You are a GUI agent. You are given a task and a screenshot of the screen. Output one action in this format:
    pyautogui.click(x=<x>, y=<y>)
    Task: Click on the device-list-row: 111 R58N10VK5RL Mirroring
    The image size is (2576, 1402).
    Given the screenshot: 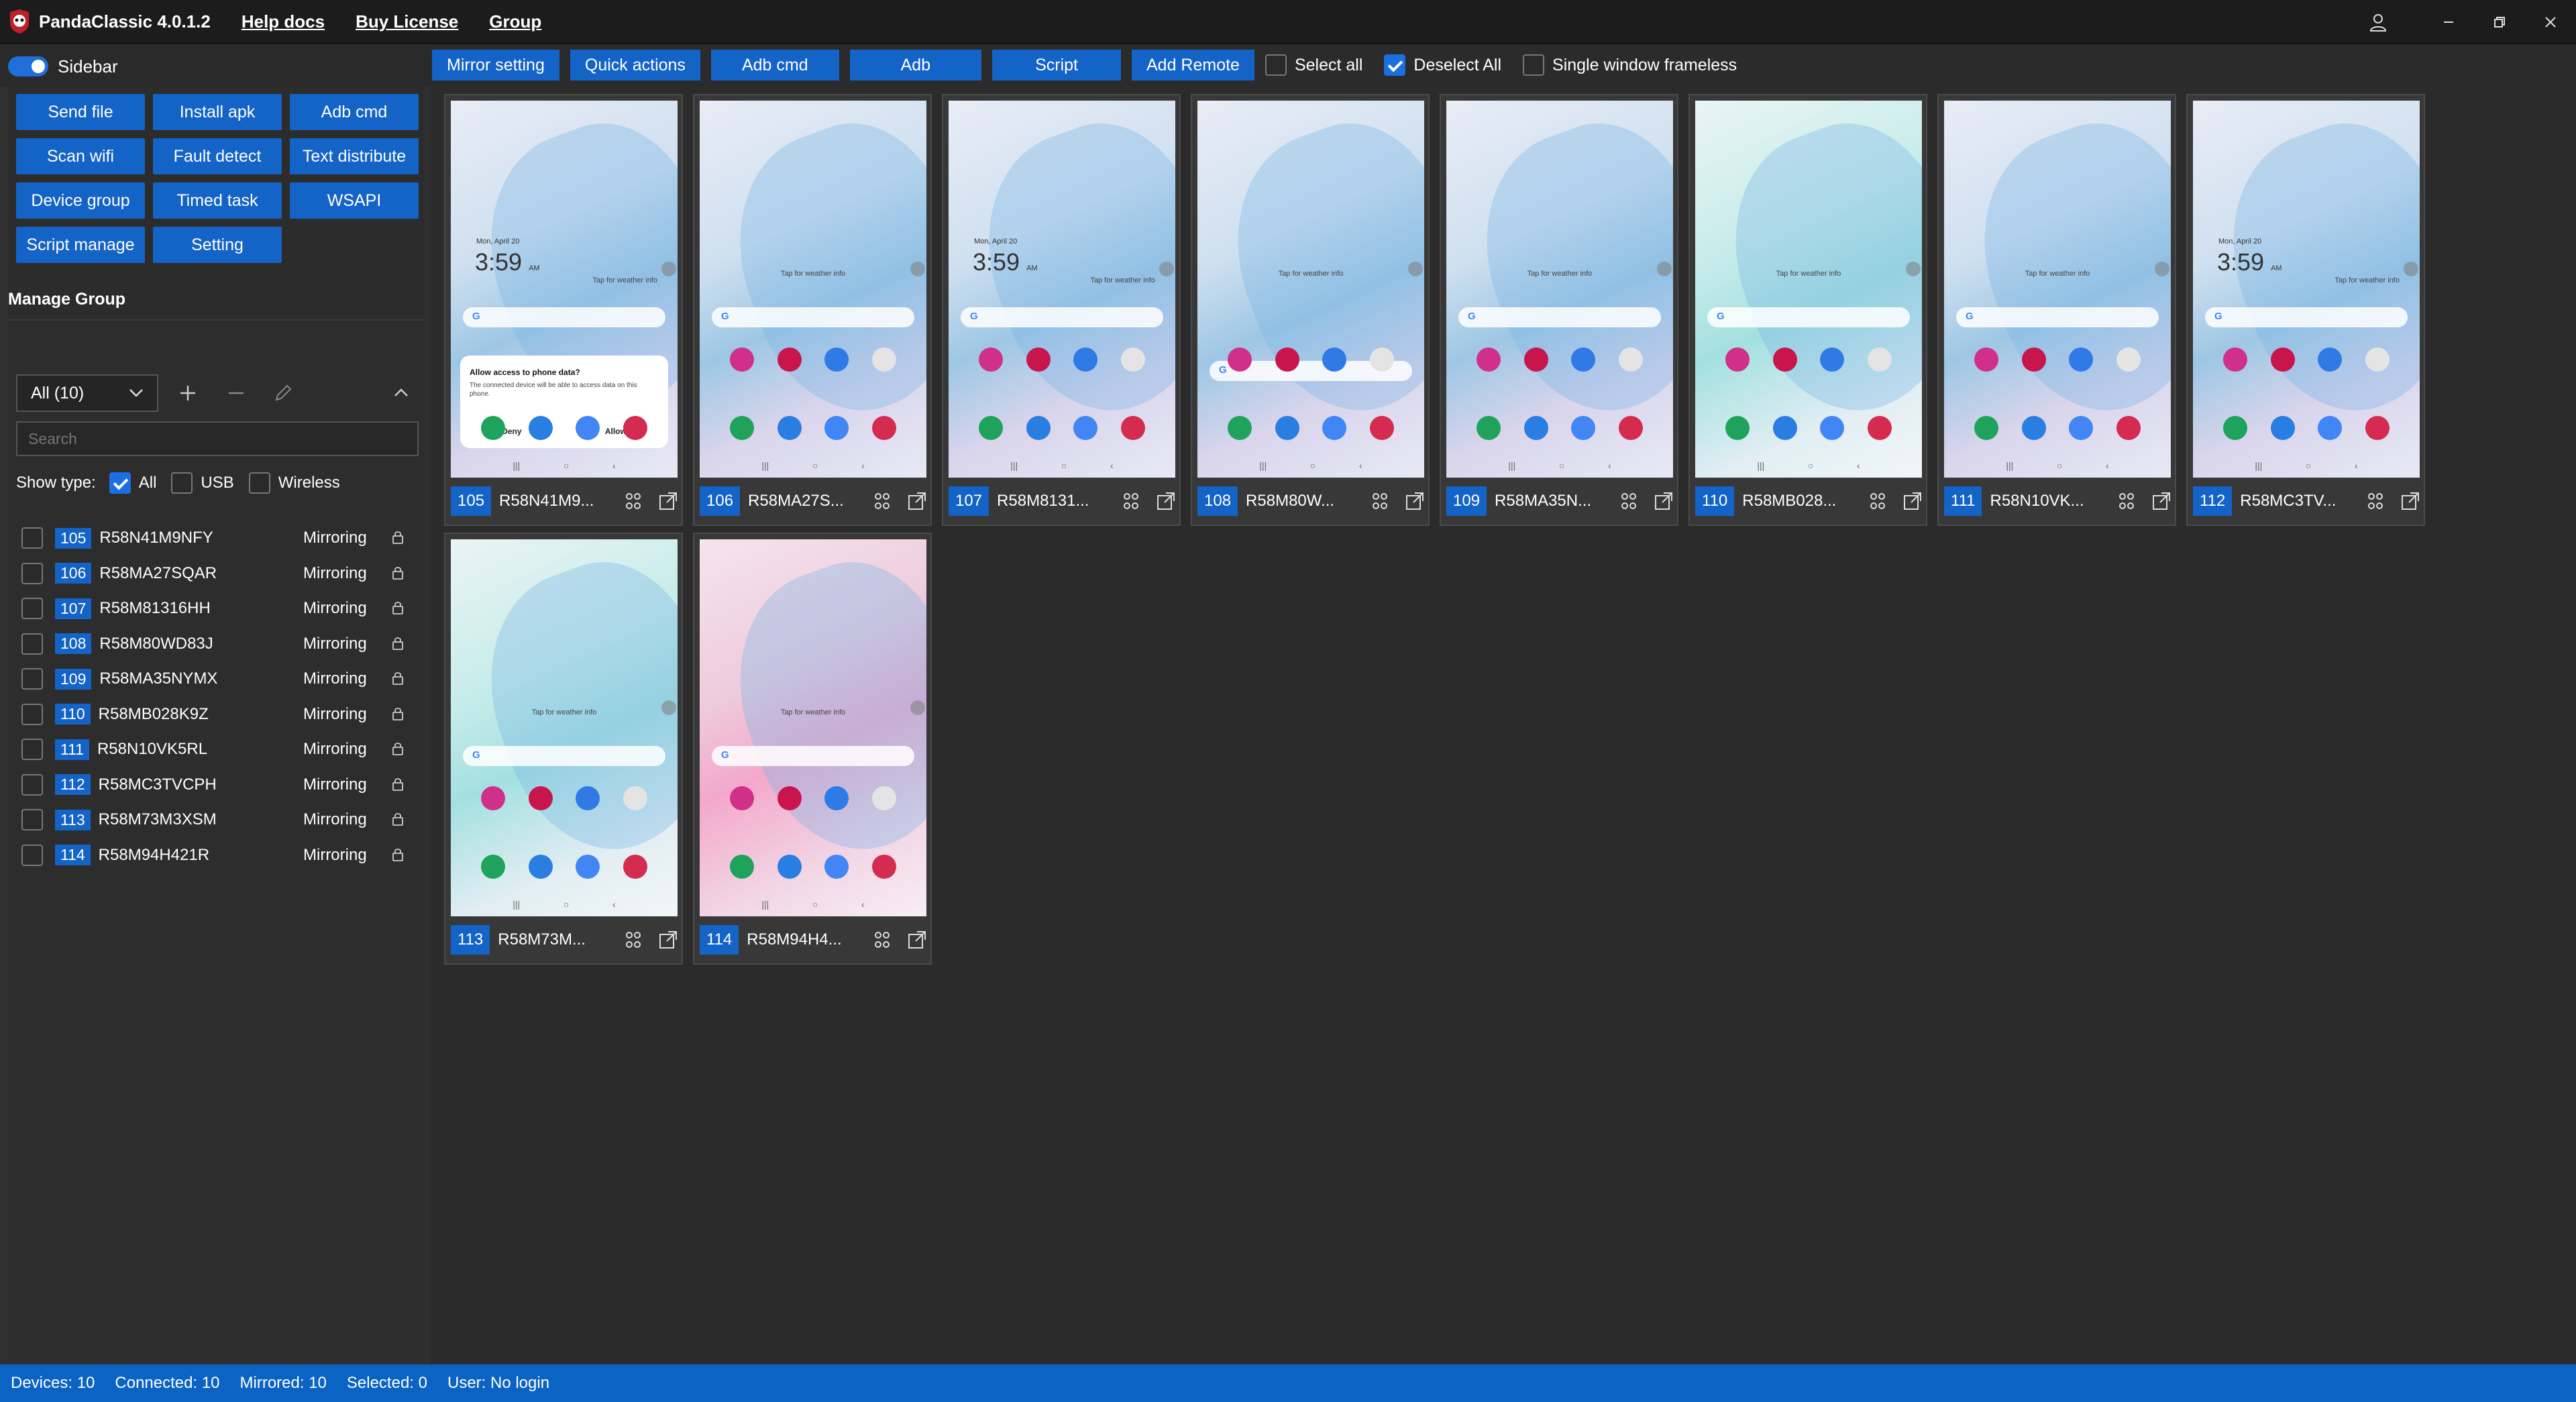 What is the action you would take?
    pyautogui.click(x=219, y=750)
    